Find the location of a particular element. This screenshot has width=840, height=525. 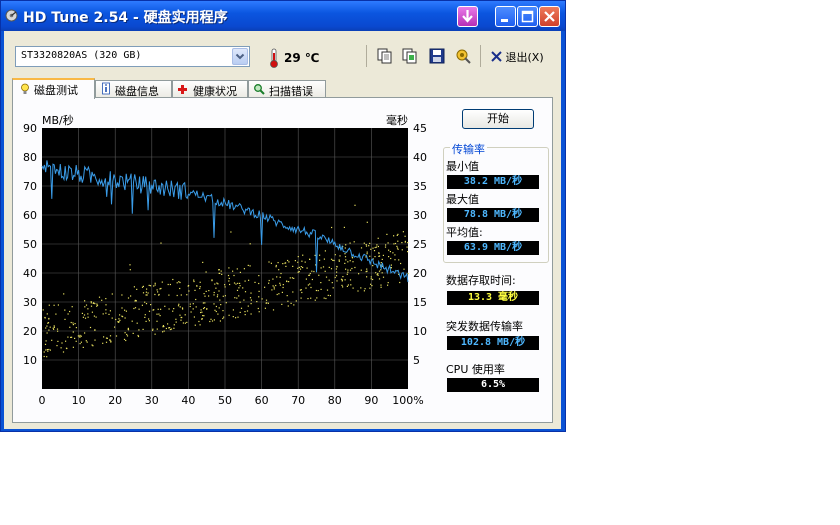

max-value: 78.8 MB/秒 is located at coordinates (493, 215).